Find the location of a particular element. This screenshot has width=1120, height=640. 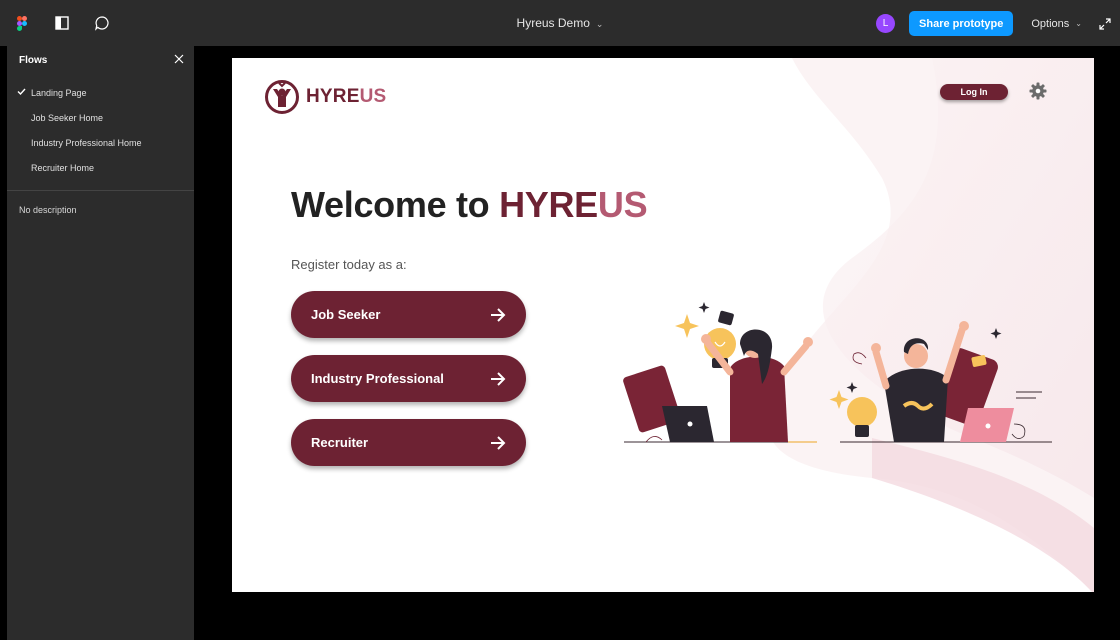

toolbar-right-group: L Share prototype Options ⌄ is located at coordinates (994, 23).